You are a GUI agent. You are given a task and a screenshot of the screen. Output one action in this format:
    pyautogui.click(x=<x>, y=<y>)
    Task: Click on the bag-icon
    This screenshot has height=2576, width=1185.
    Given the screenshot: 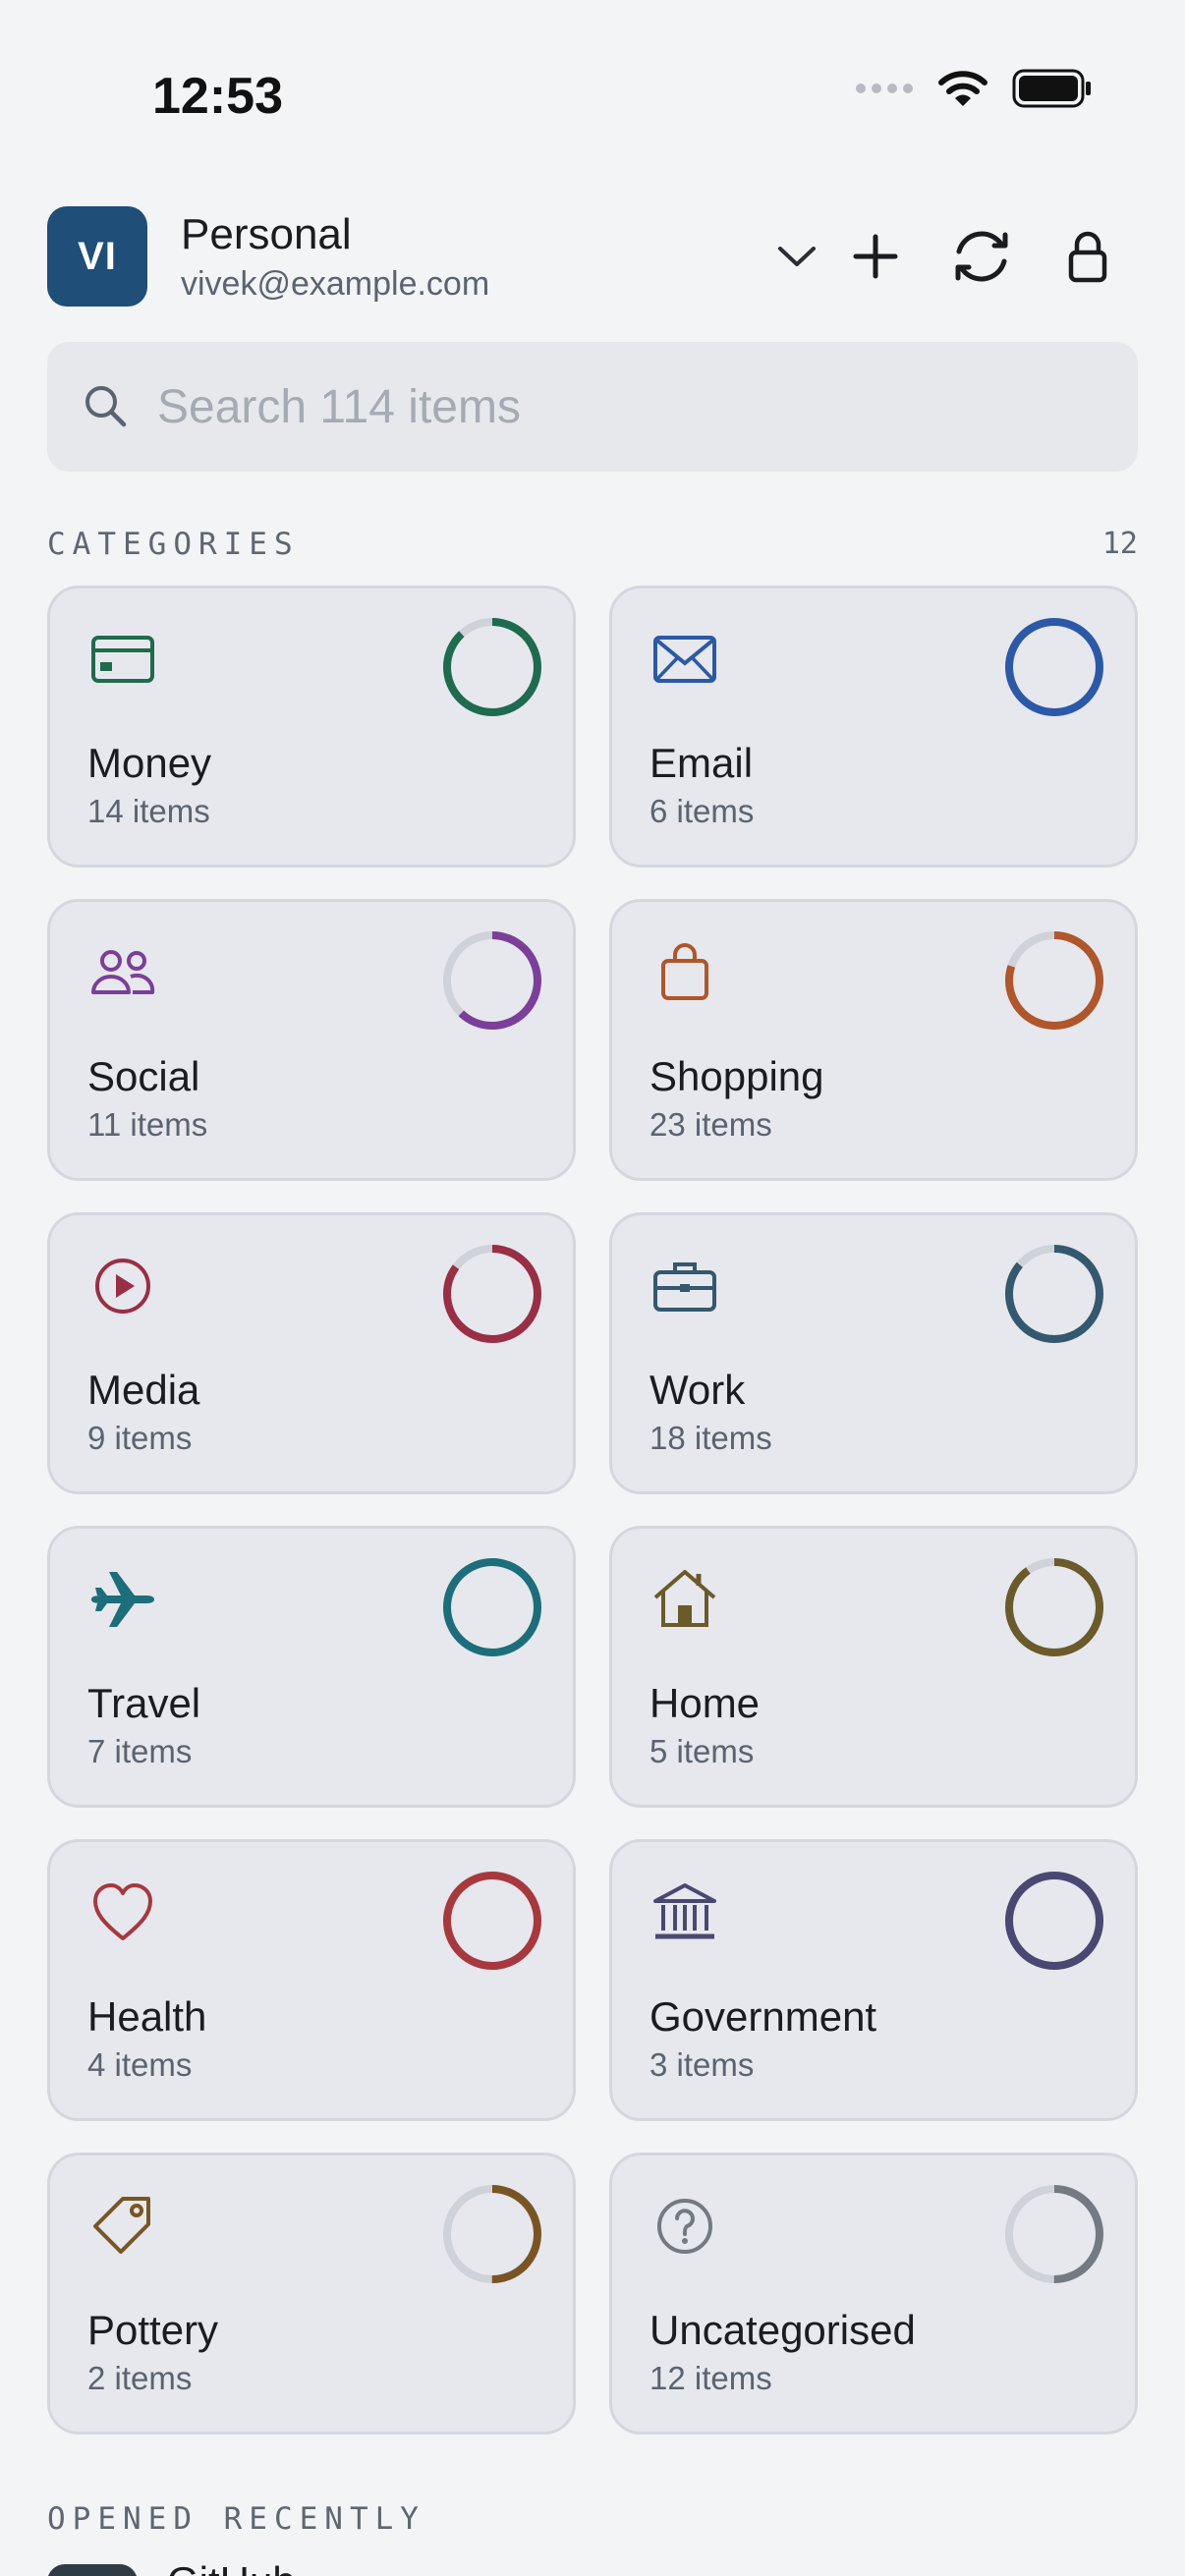 What is the action you would take?
    pyautogui.click(x=685, y=971)
    